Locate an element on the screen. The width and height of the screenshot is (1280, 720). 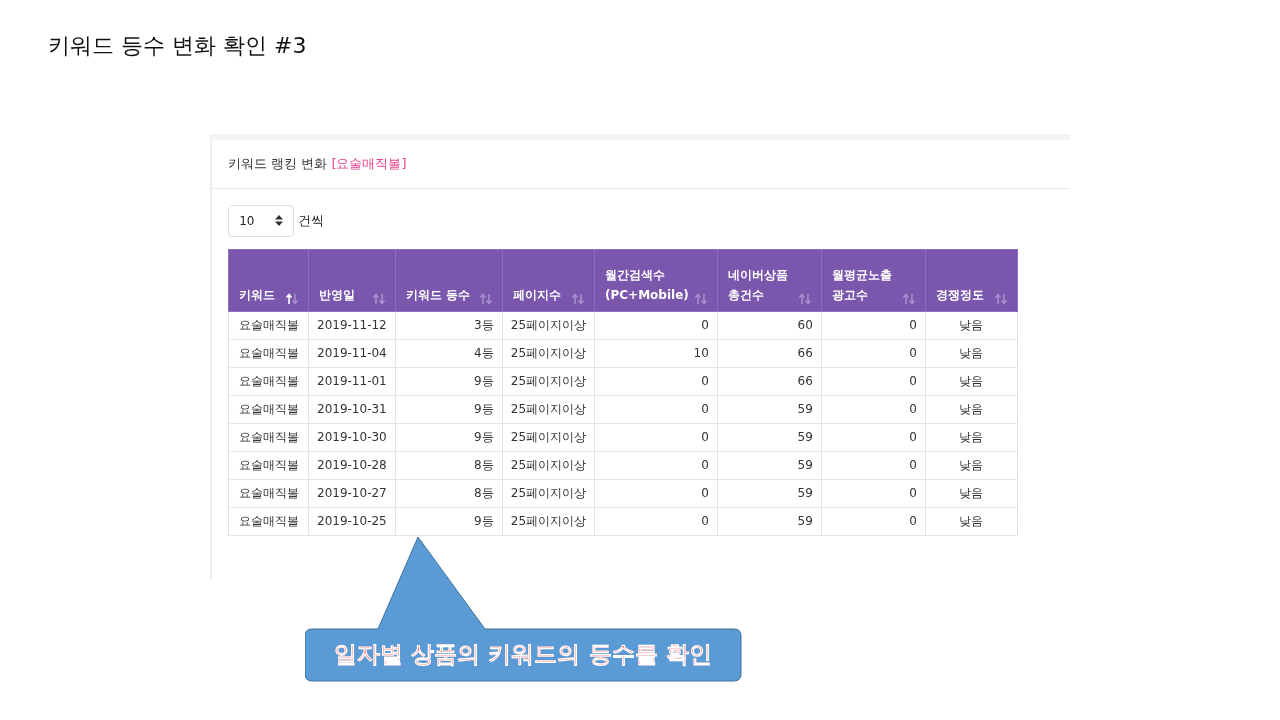
slide-title: 키워드 등수 변화 확인 #3 is located at coordinates (177, 46).